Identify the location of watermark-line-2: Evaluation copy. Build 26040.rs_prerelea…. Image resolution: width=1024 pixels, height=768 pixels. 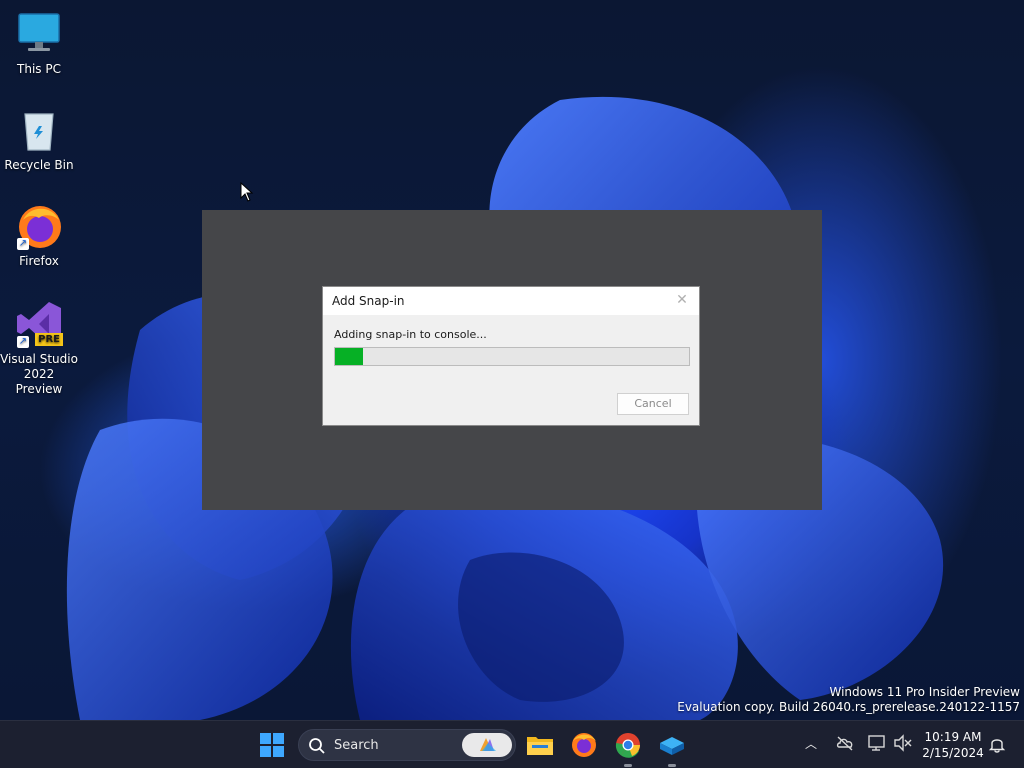
(848, 707).